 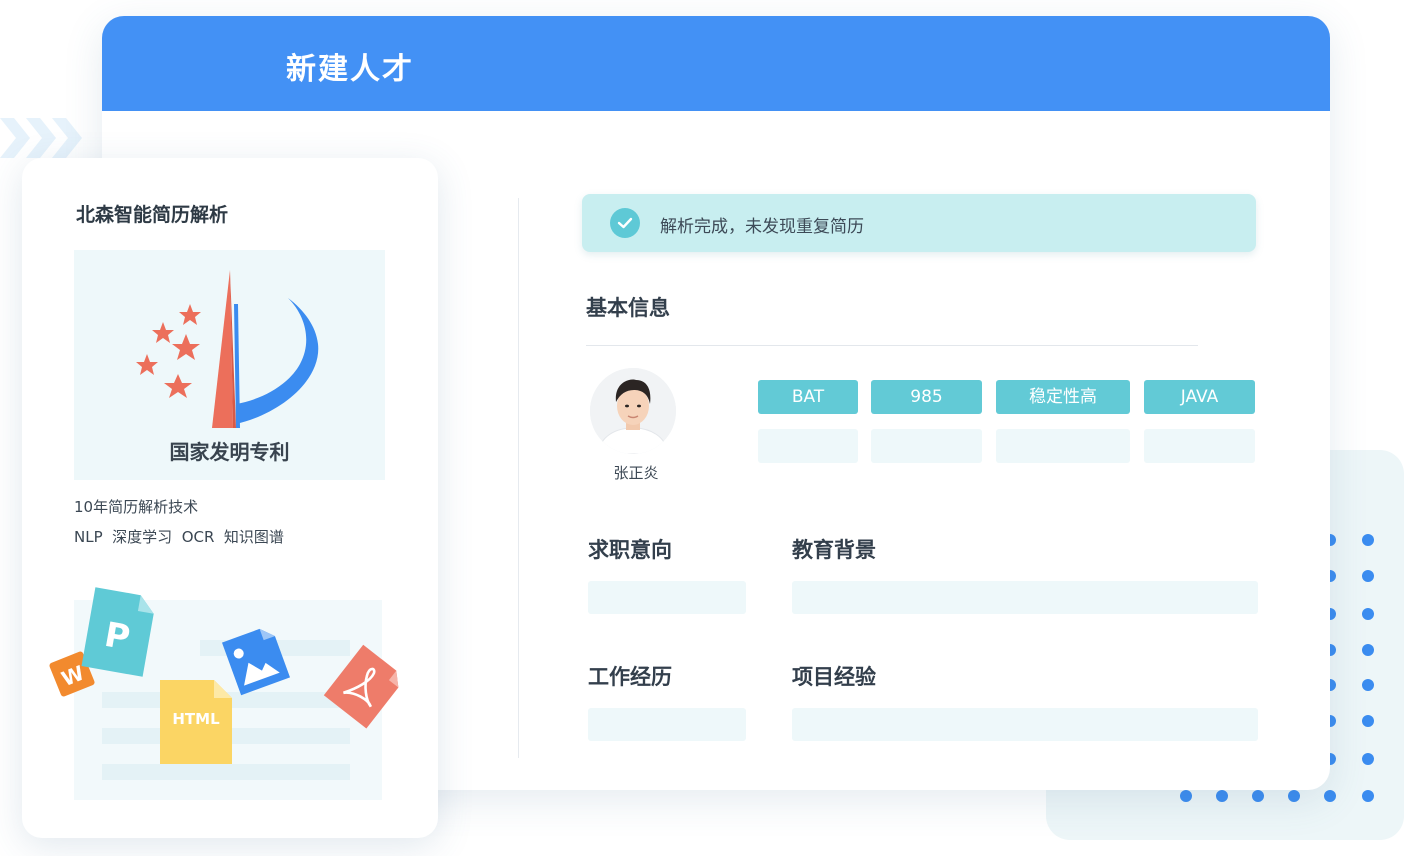 What do you see at coordinates (834, 550) in the screenshot?
I see `section-title-education: 教育背景` at bounding box center [834, 550].